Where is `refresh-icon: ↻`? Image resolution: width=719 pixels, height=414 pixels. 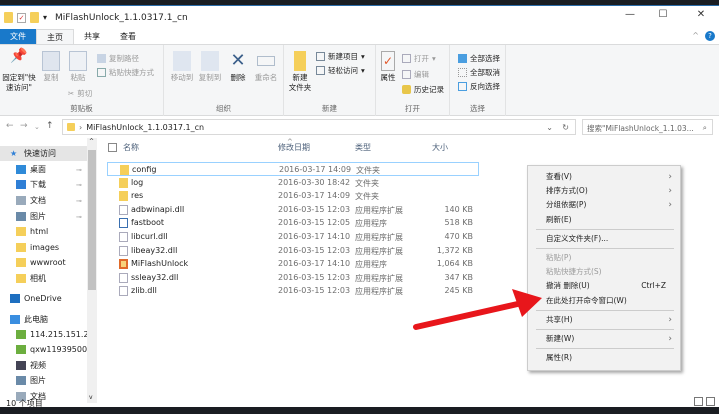 refresh-icon: ↻ is located at coordinates (565, 127).